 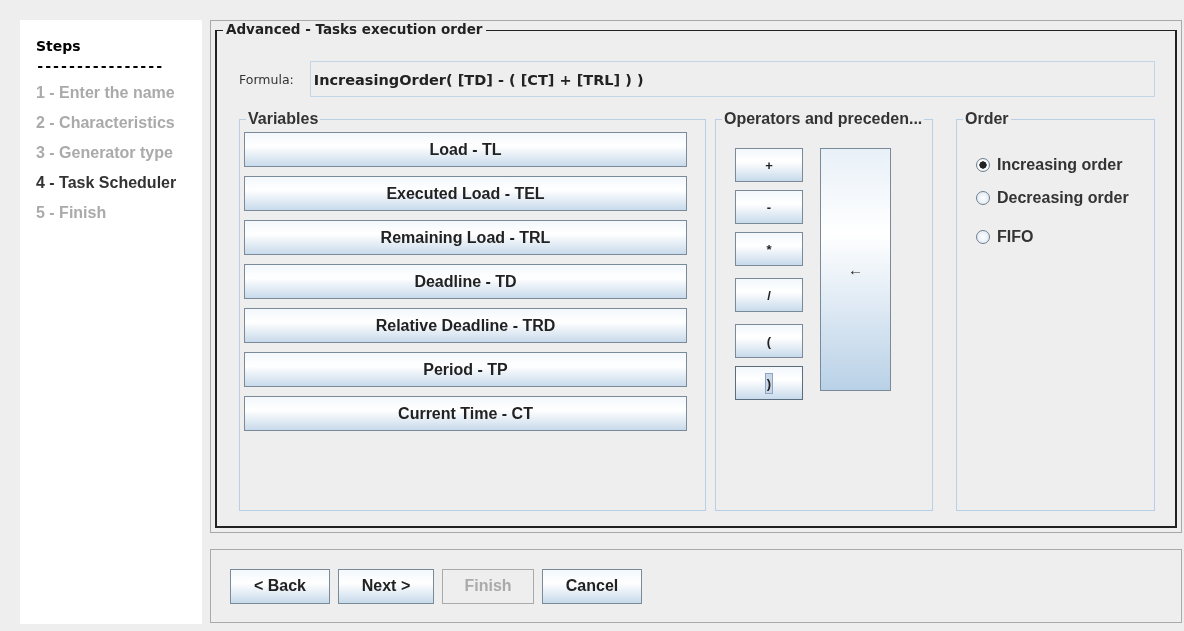 What do you see at coordinates (1015, 236) in the screenshot?
I see `radio-label: FIFO` at bounding box center [1015, 236].